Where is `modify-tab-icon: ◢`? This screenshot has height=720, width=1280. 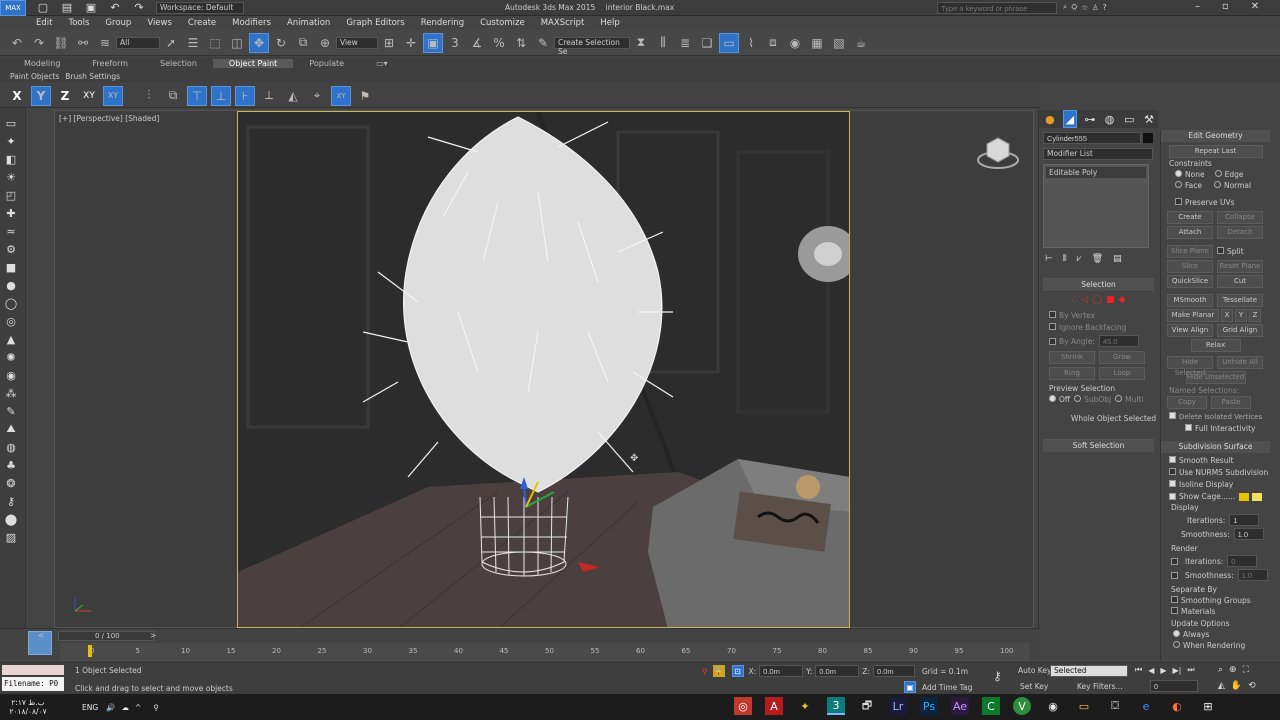 modify-tab-icon: ◢ is located at coordinates (1069, 119).